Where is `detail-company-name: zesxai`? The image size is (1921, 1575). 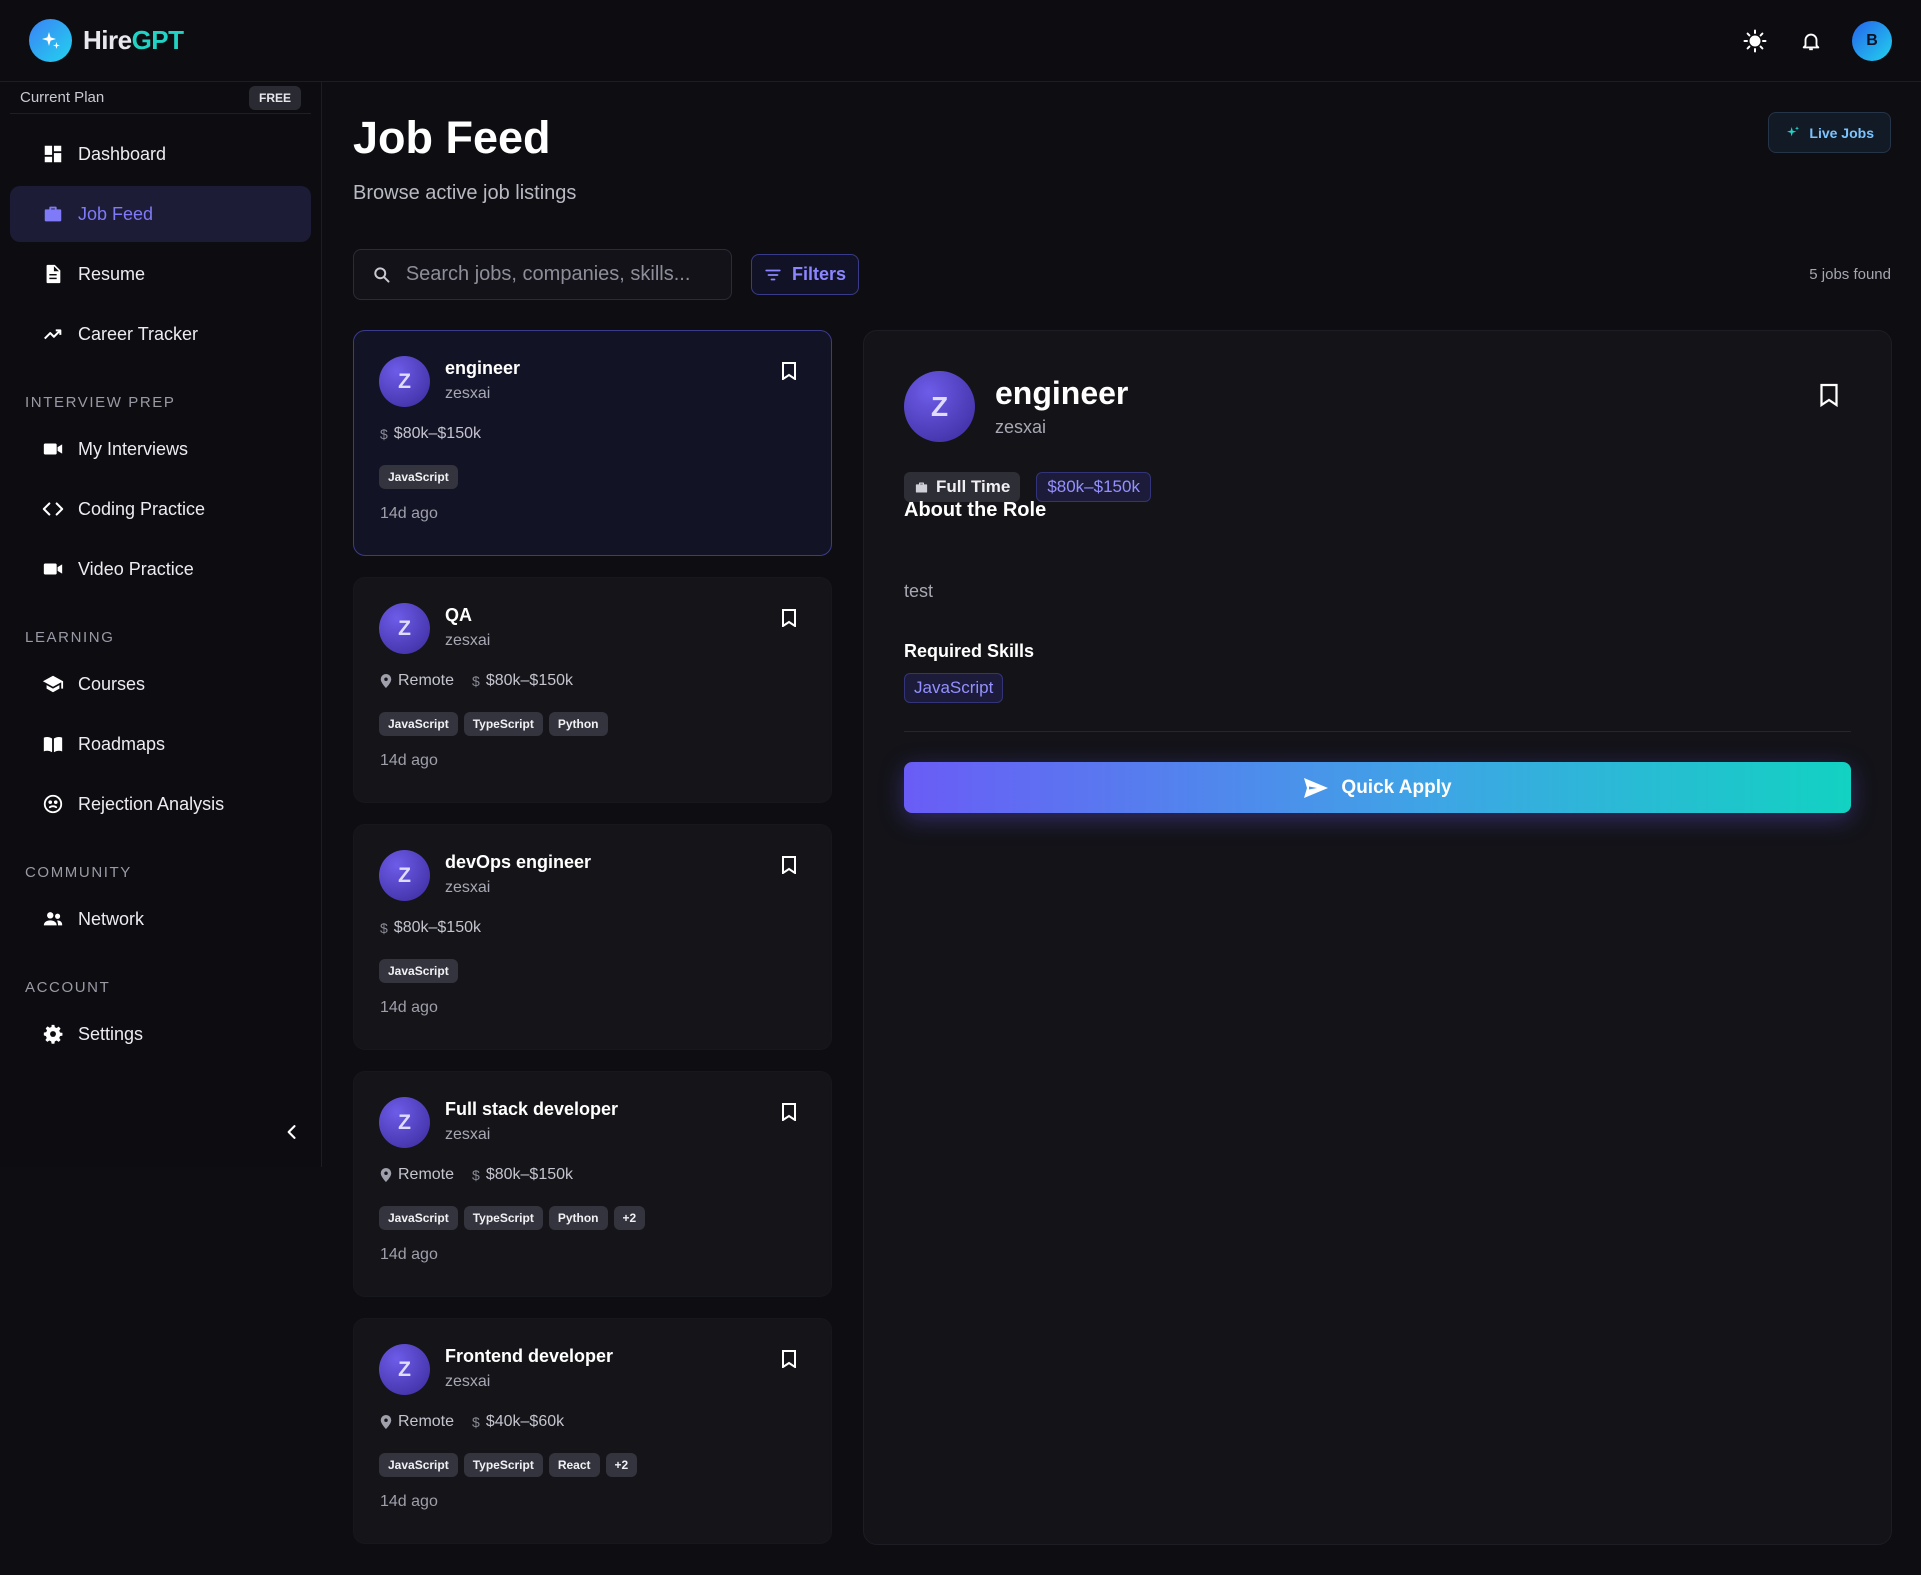
detail-company-name: zesxai is located at coordinates (1021, 427).